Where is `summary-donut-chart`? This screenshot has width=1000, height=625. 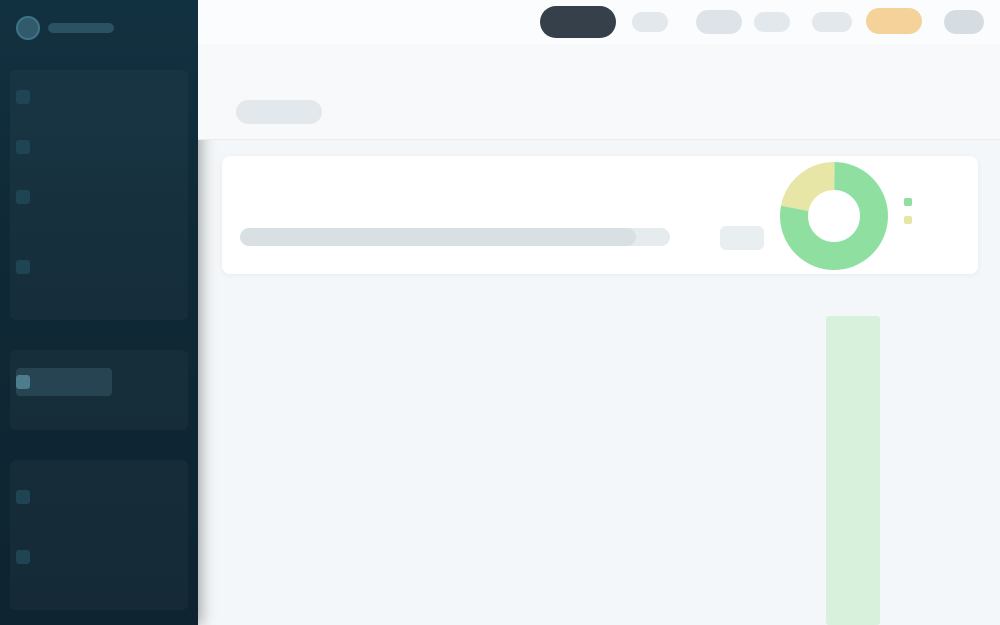 summary-donut-chart is located at coordinates (834, 216).